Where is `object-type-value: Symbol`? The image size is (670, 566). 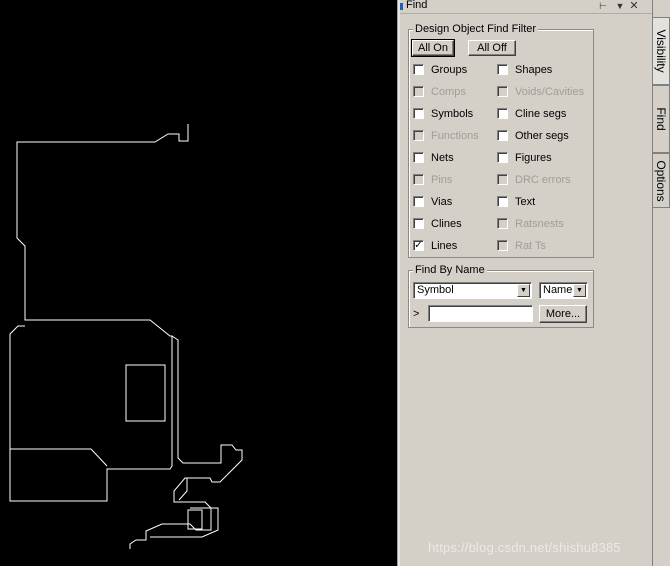 object-type-value: Symbol is located at coordinates (435, 290).